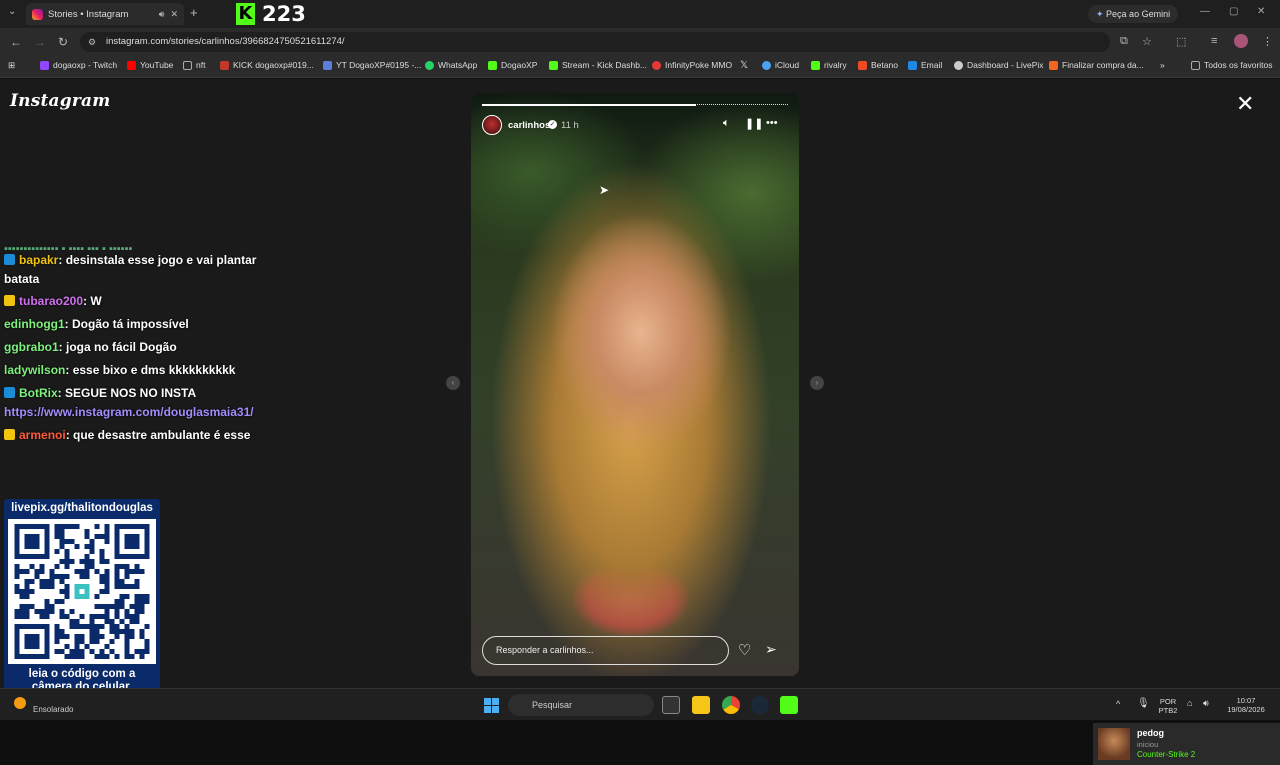  I want to click on tab-close-icon: ✕, so click(174, 14).